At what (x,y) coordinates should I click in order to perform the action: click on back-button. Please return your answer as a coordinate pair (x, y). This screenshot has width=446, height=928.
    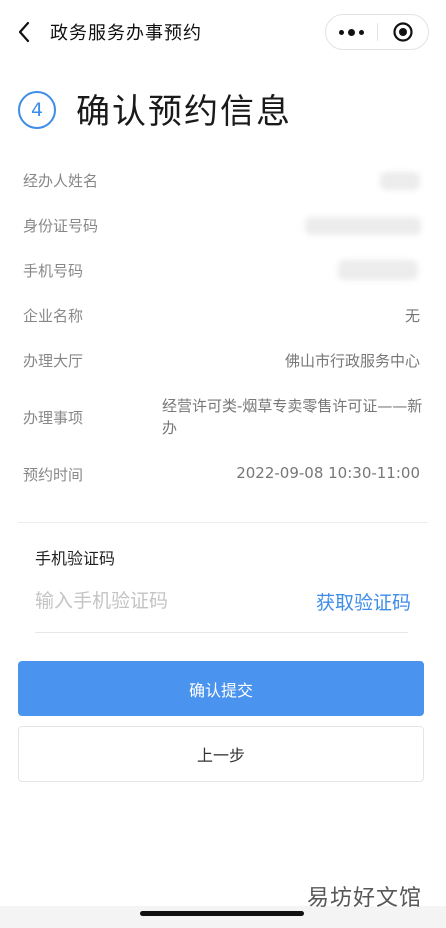
    Looking at the image, I should click on (24, 32).